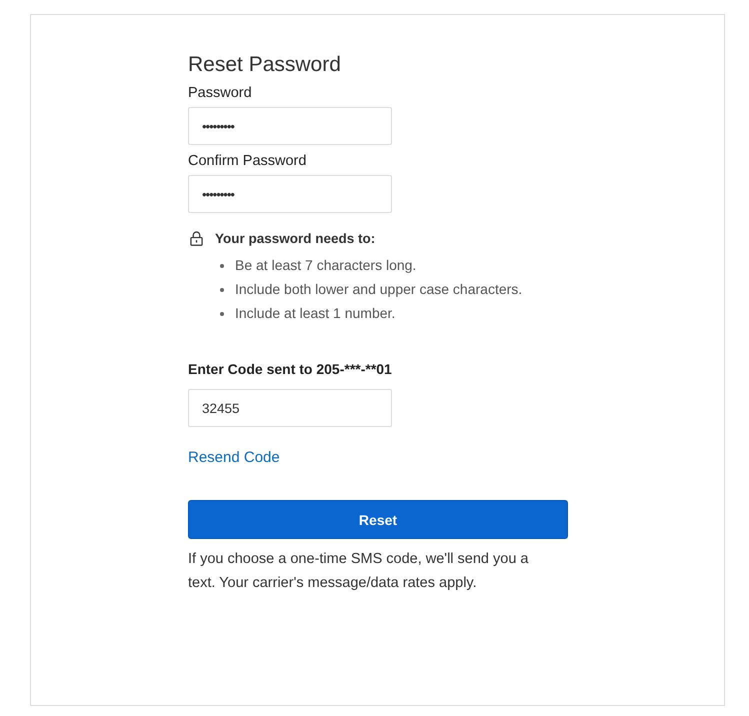 The height and width of the screenshot is (716, 749). I want to click on sms-note: If you choose a one-time SMS code, we'll send you a text. Your carrier's message/data rates apply., so click(359, 571).